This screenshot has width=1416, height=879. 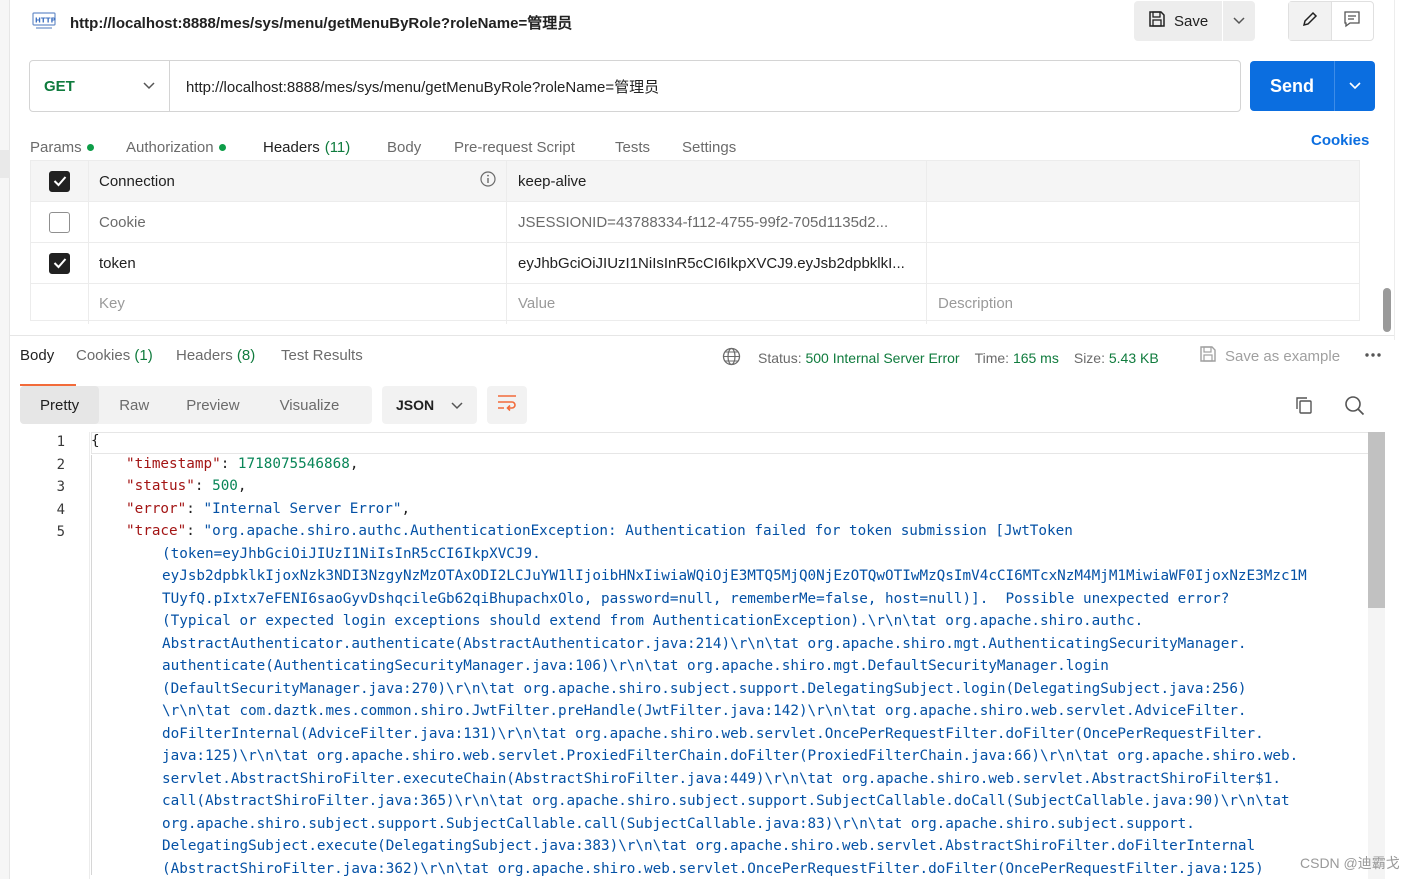 I want to click on tab-pre-request-script: Pre-request Script, so click(x=534, y=147).